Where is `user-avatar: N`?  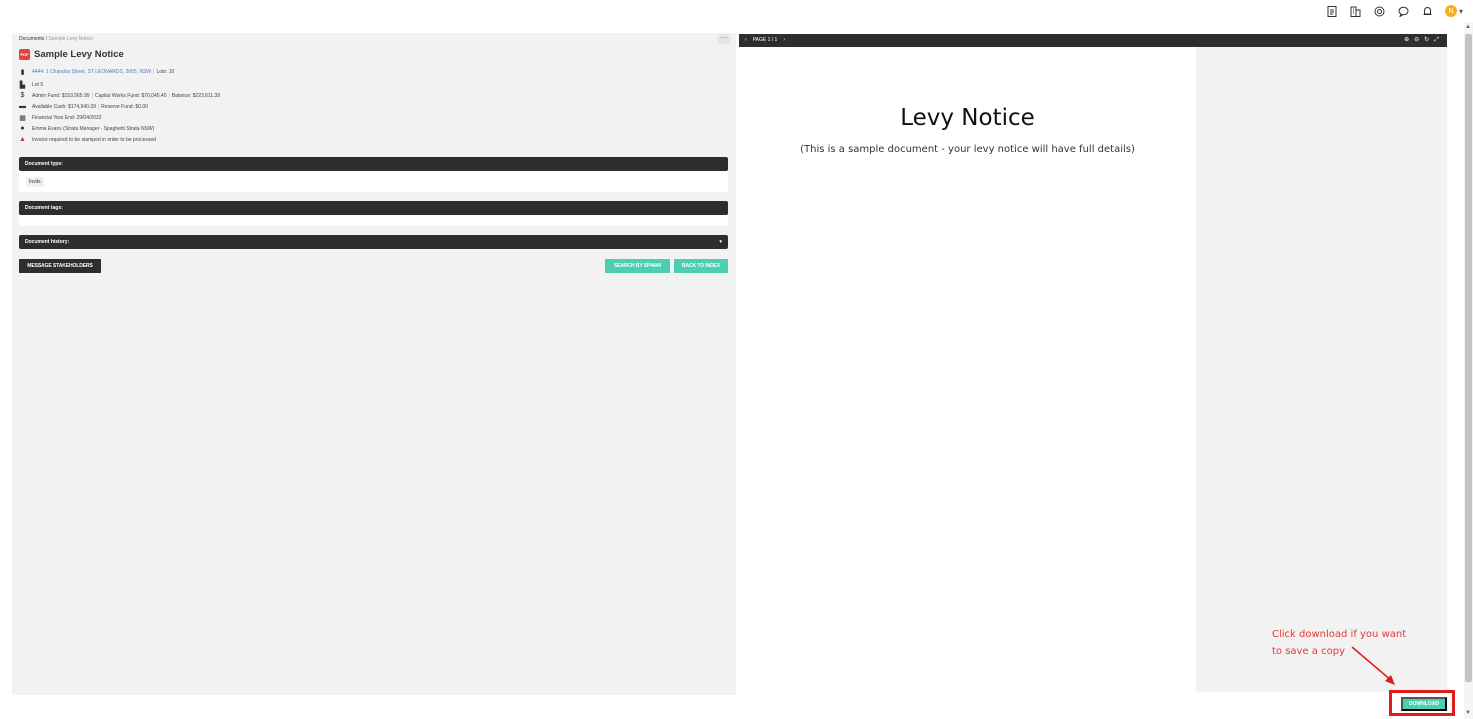
user-avatar: N is located at coordinates (1450, 11).